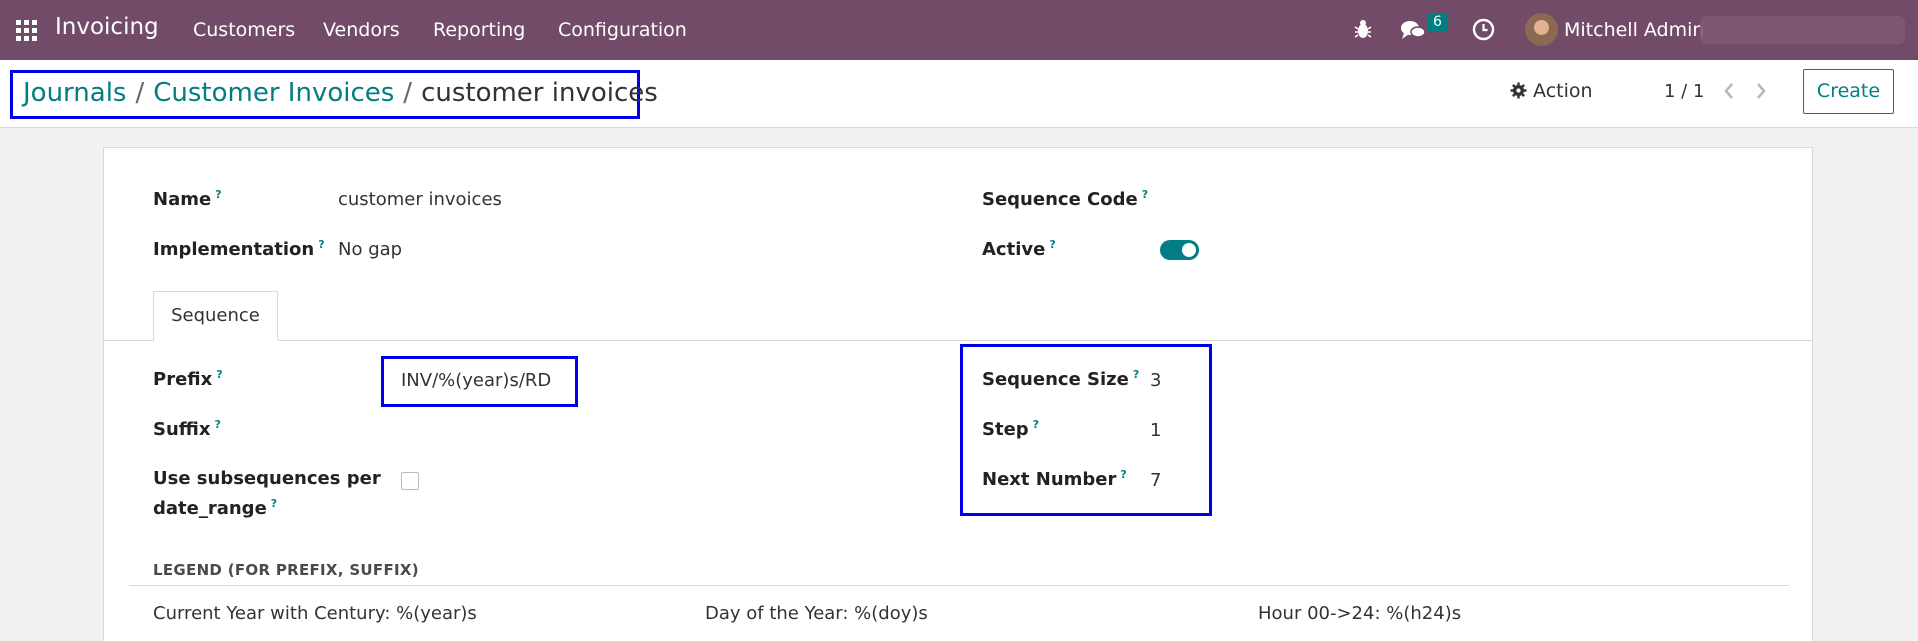  I want to click on sequence-code-label-text: Sequence Code, so click(1060, 199).